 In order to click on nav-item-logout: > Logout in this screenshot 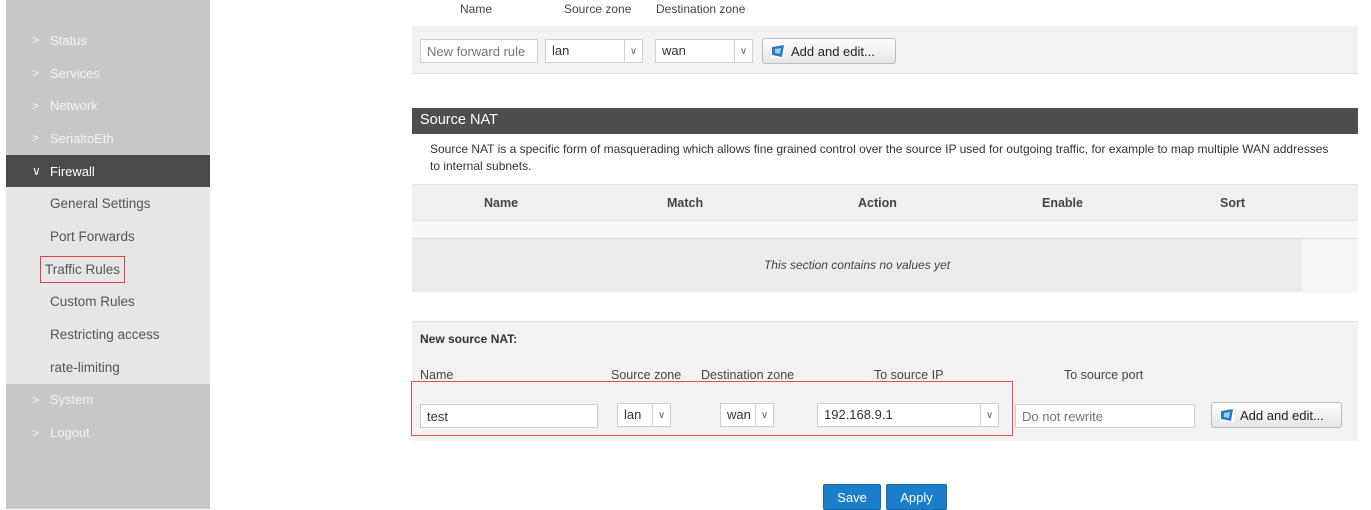, I will do `click(108, 432)`.